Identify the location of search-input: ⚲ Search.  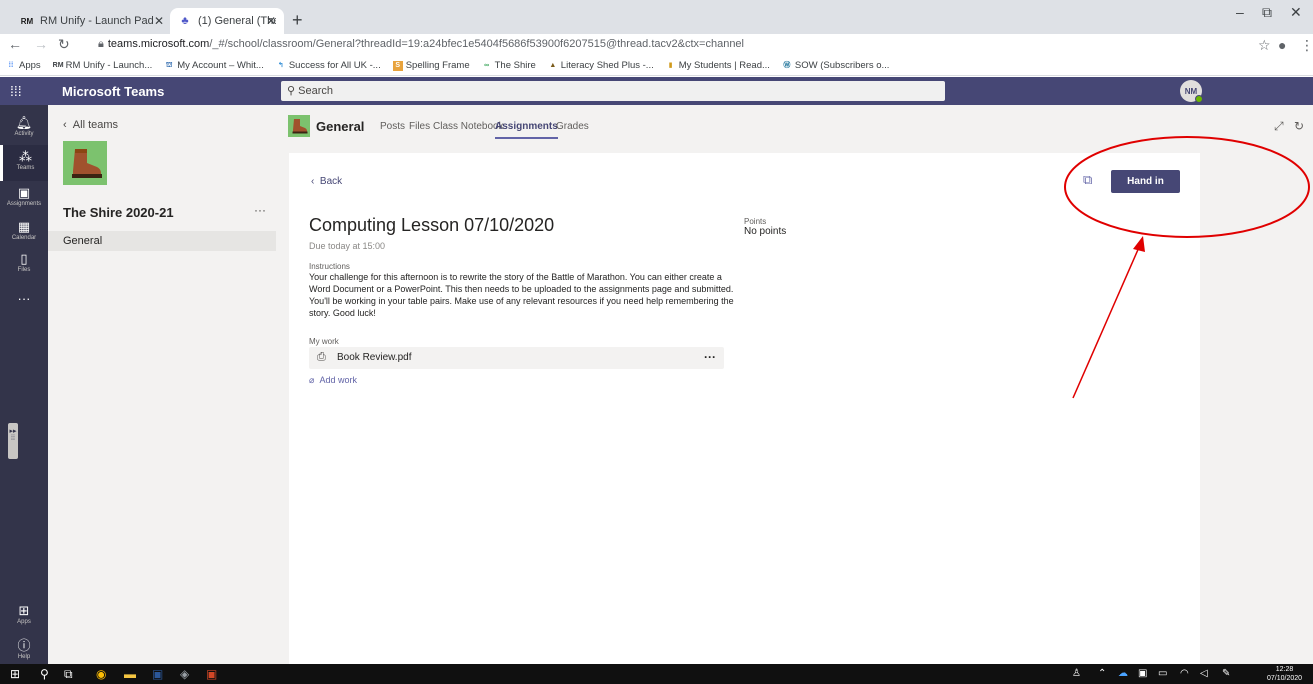
(613, 91).